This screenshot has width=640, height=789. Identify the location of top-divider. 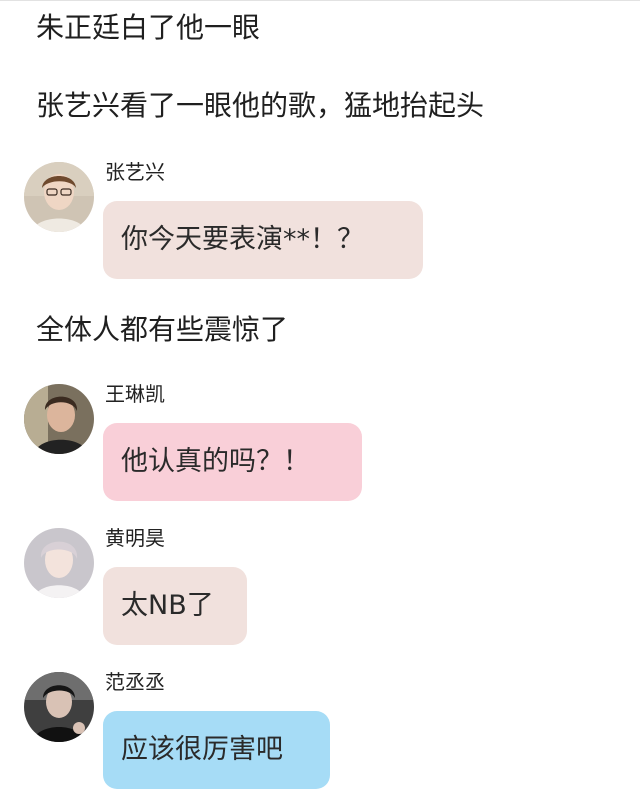
(320, 0).